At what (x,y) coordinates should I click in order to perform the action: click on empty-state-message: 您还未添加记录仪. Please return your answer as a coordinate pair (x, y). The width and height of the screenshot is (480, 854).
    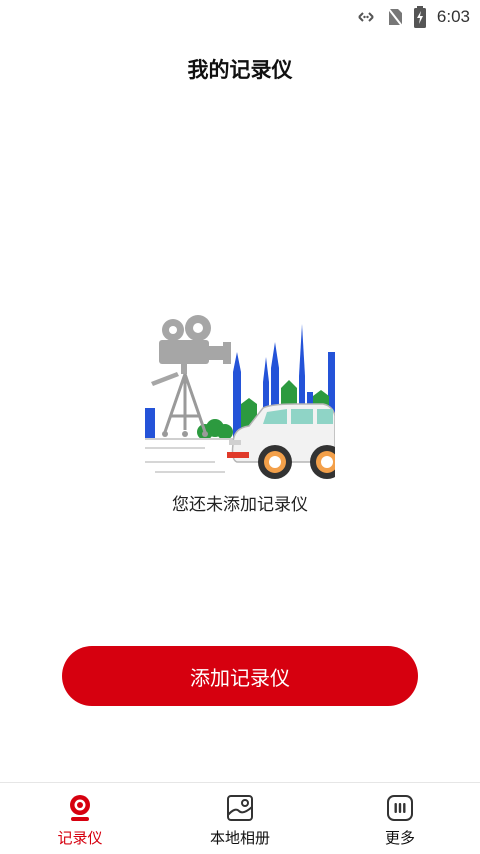
    Looking at the image, I should click on (240, 505).